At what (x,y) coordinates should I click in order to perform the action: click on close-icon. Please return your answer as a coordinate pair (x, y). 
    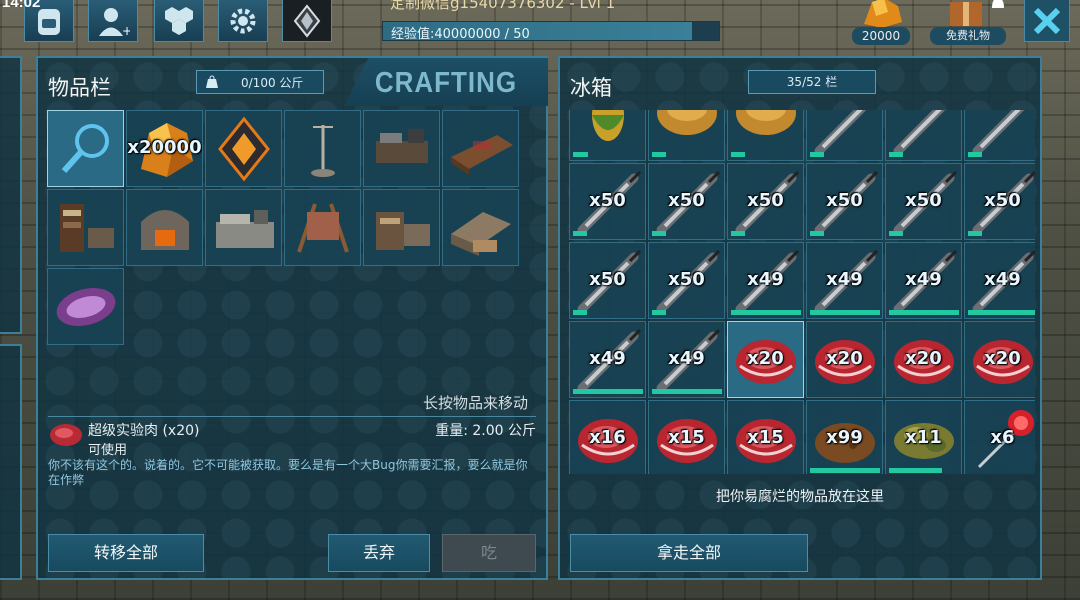
    Looking at the image, I should click on (1047, 20).